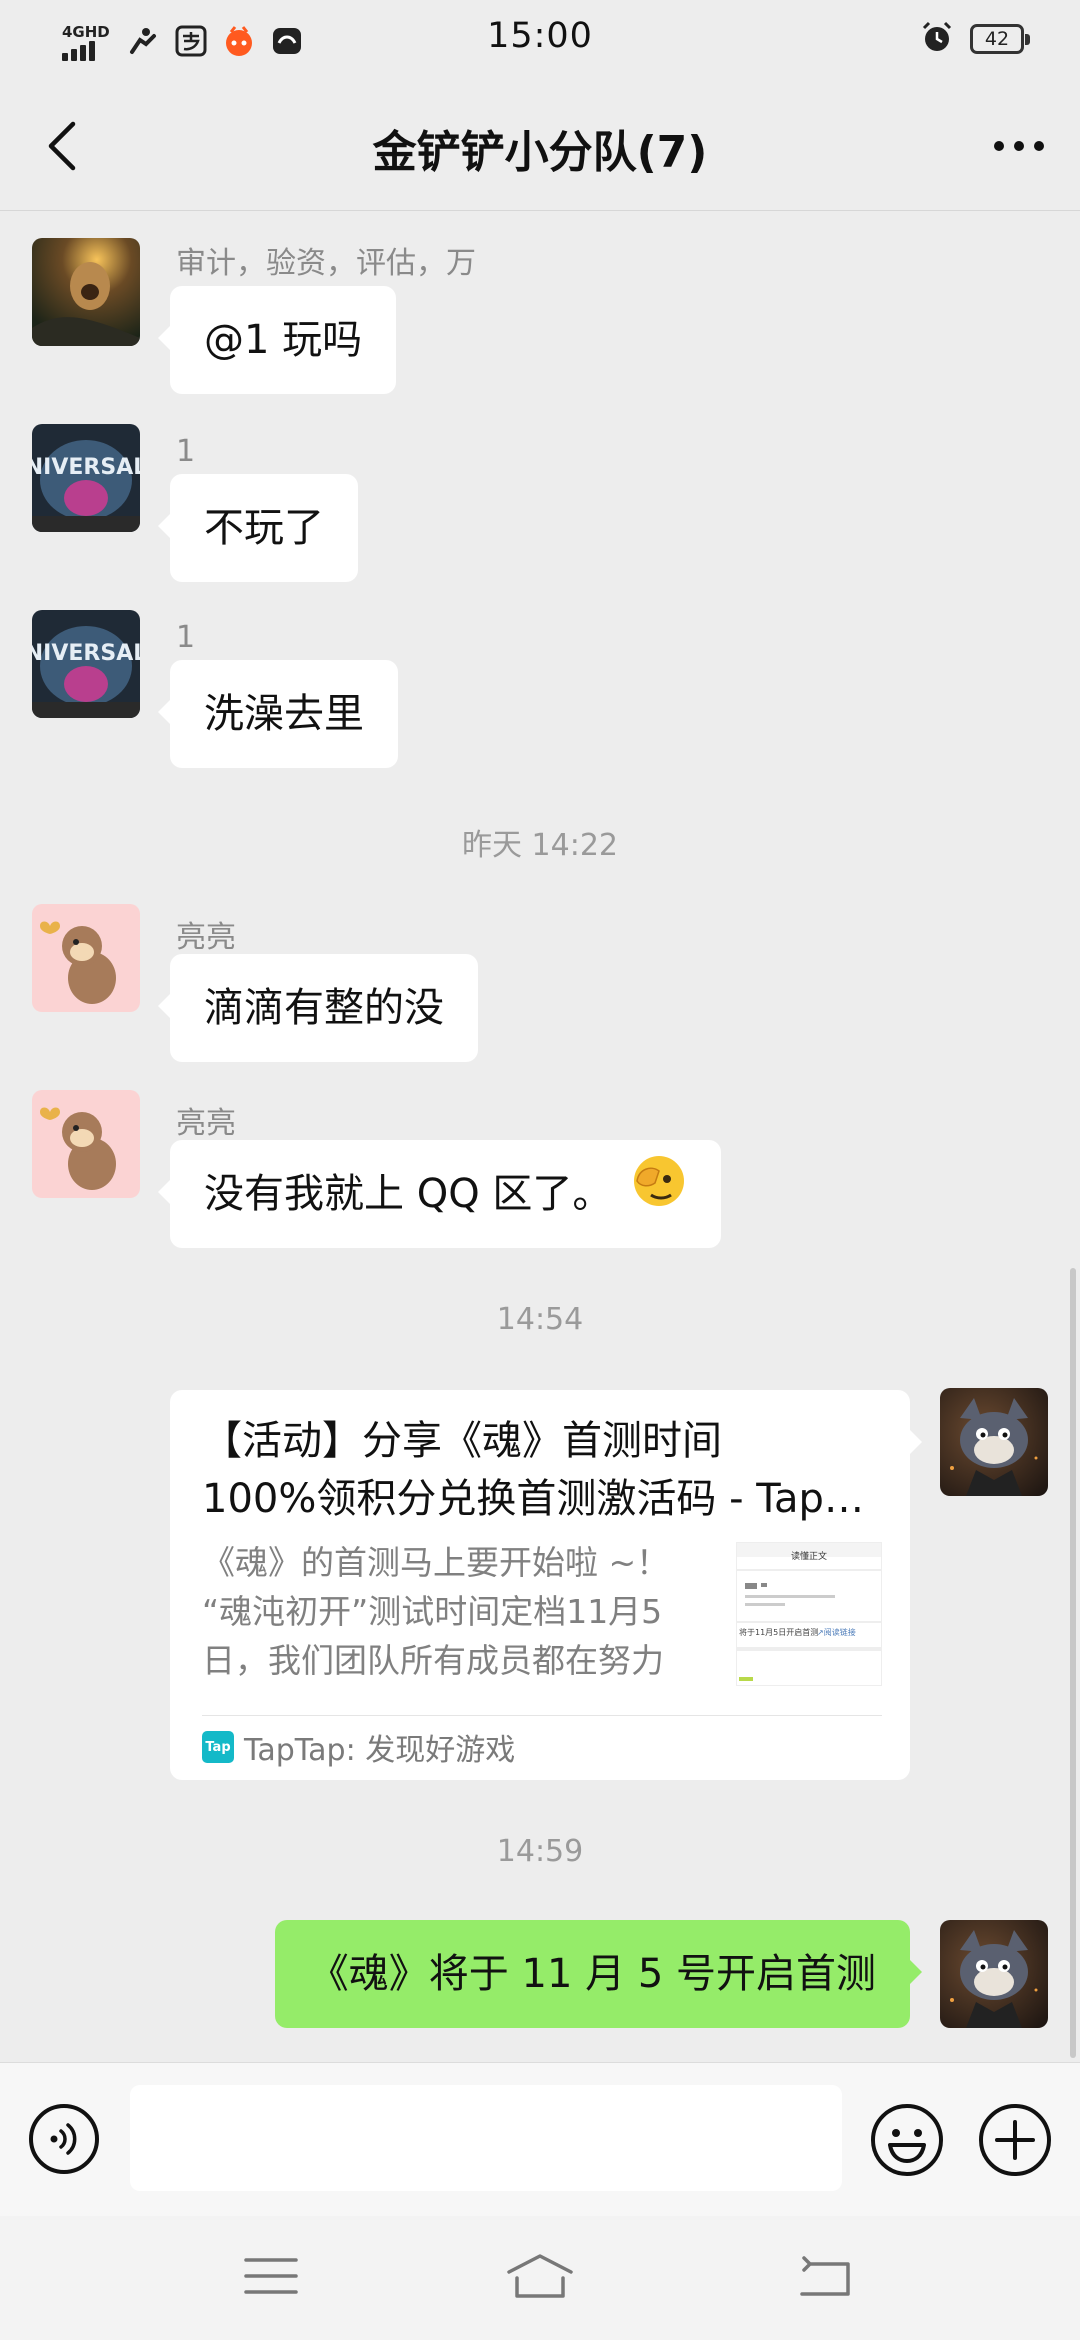 This screenshot has width=1080, height=2340. What do you see at coordinates (809, 1614) in the screenshot?
I see `link-card-thumbnail: 读懂正文 将于11月5日开启首测 ↗阅读链接` at bounding box center [809, 1614].